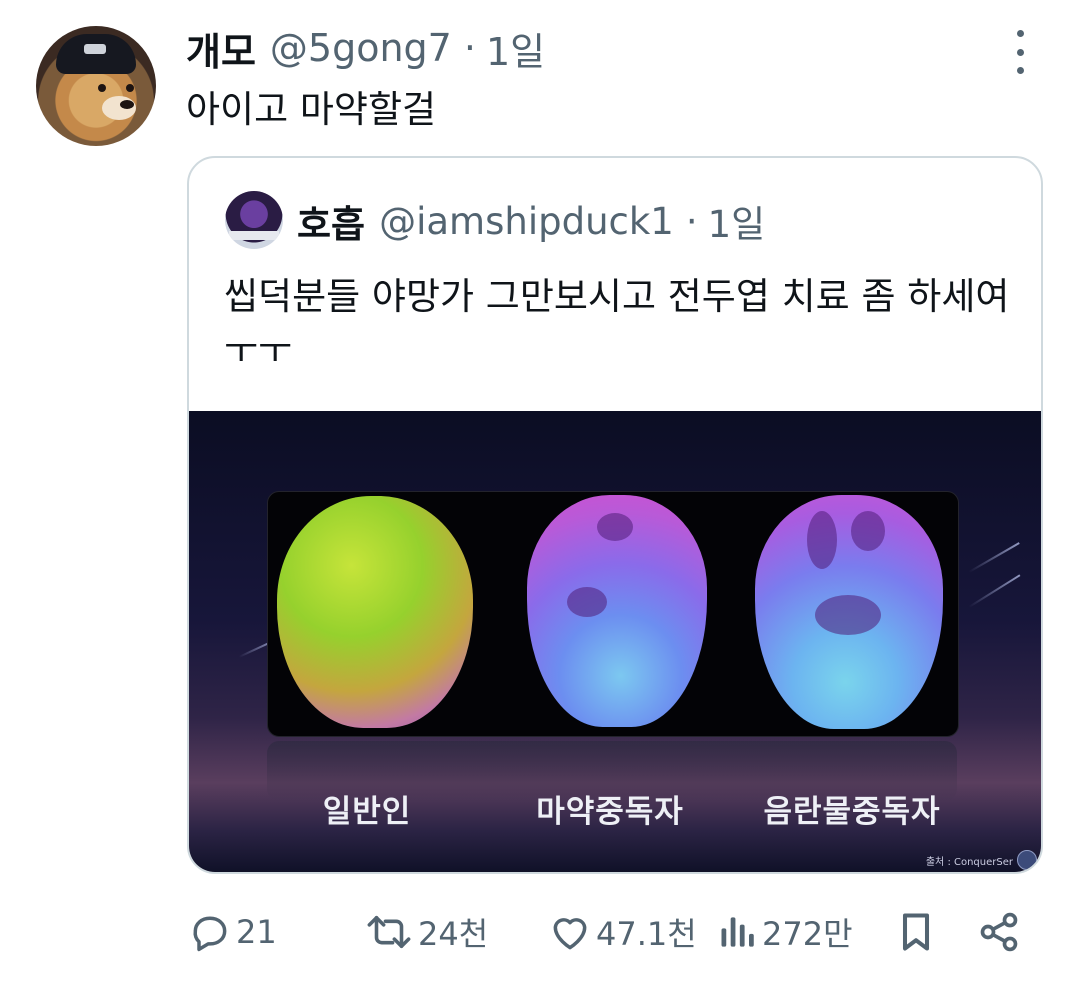  I want to click on views-button: 272만, so click(785, 932).